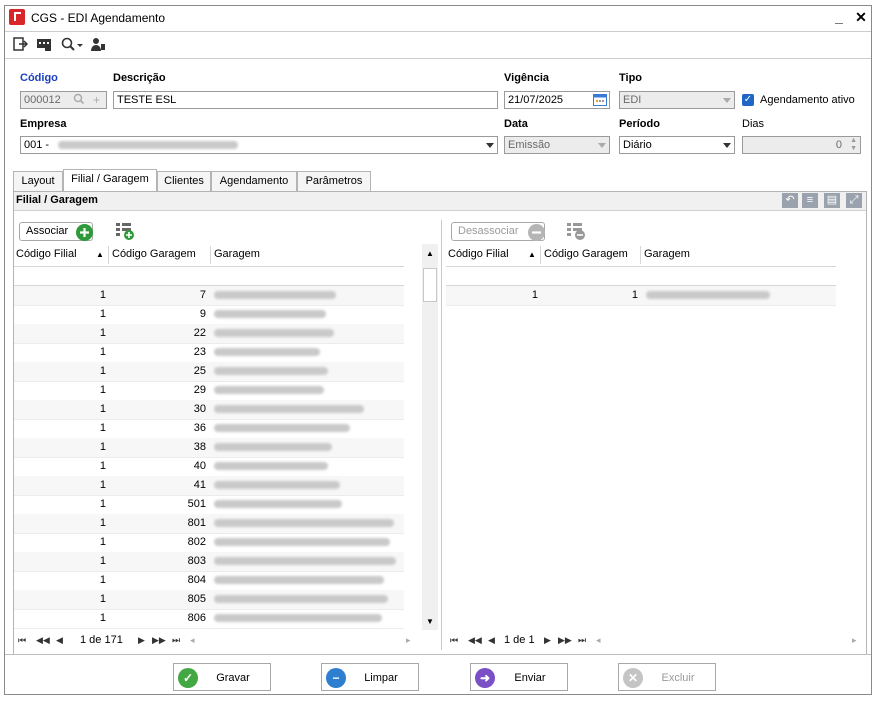 This screenshot has height=702, width=878. Describe the element at coordinates (254, 181) in the screenshot. I see `tab-agendamento: Agendamento` at that location.